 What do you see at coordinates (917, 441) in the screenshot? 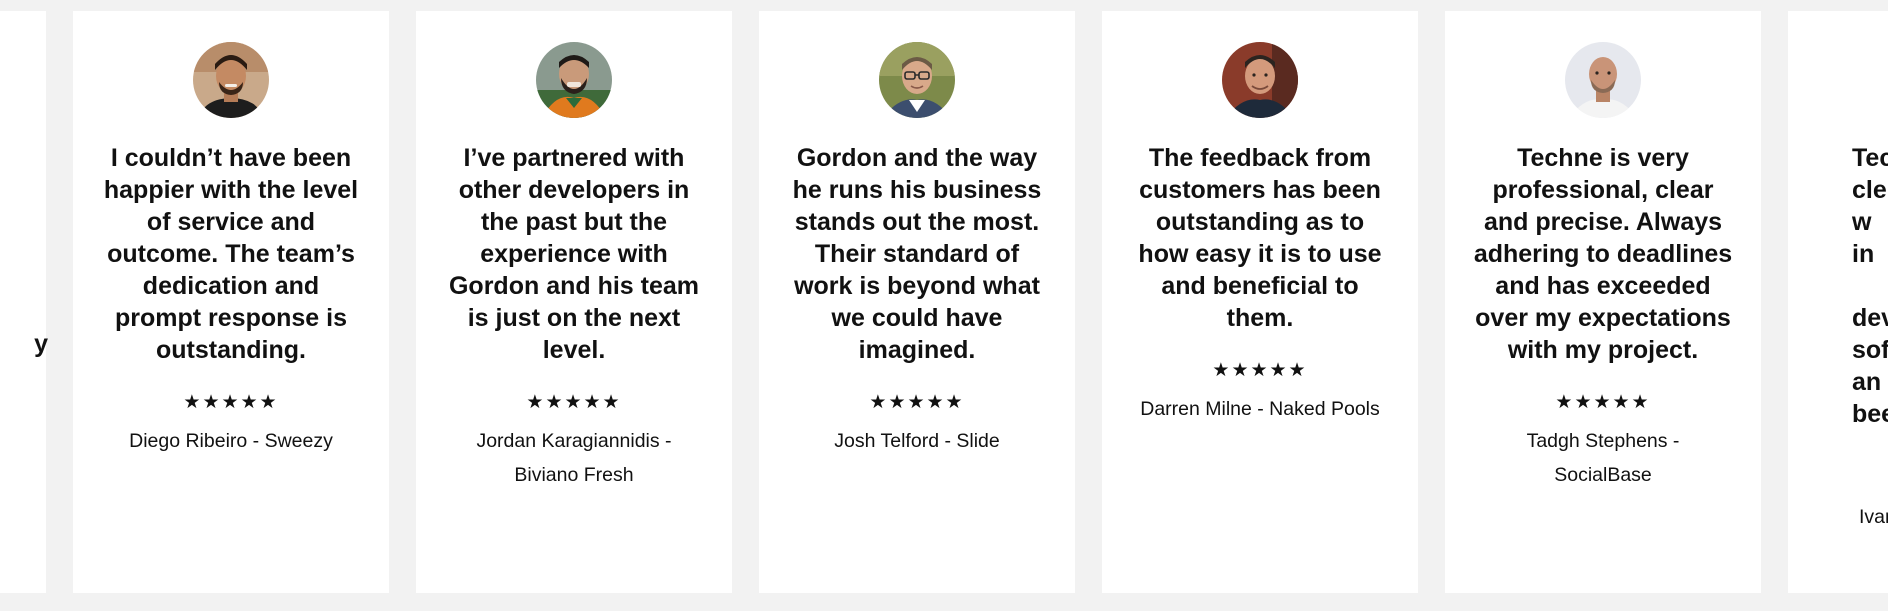
I see `testimonial-author: Josh Telford - Slide` at bounding box center [917, 441].